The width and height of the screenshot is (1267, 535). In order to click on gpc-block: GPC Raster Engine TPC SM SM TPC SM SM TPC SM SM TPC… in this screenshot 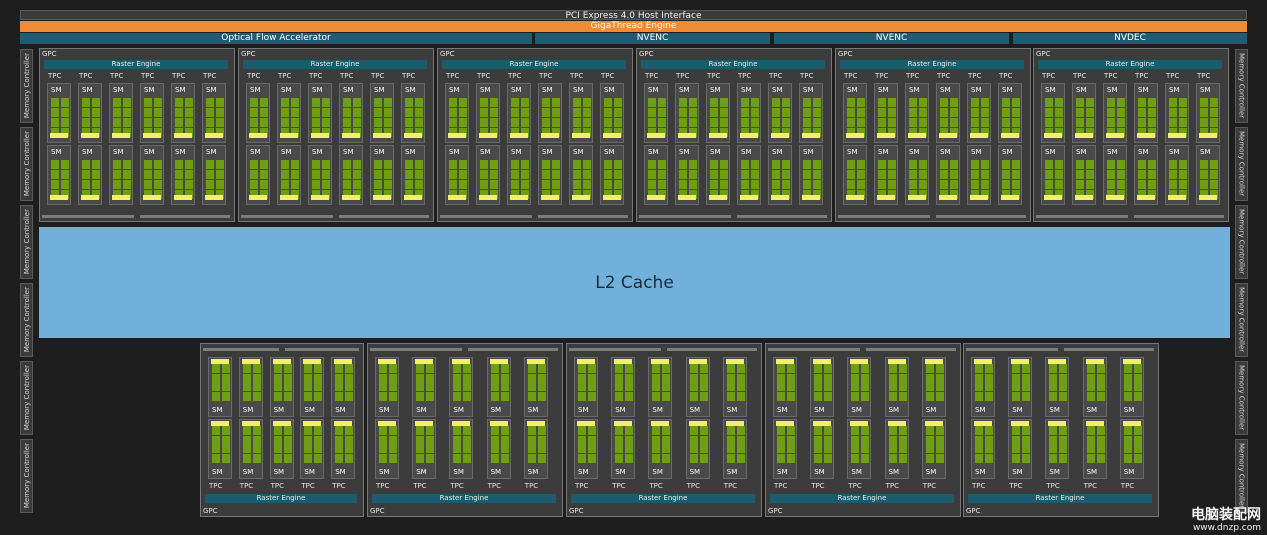, I will do `click(535, 135)`.